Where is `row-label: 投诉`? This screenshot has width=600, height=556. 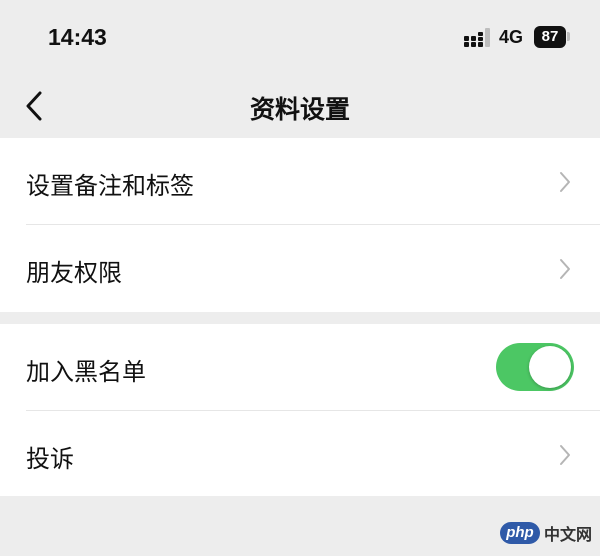 row-label: 投诉 is located at coordinates (50, 459).